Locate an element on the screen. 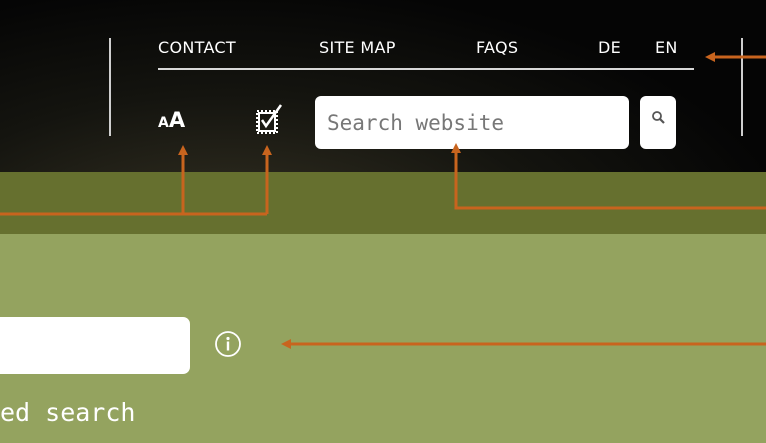  font-size-small-a: A is located at coordinates (163, 123).